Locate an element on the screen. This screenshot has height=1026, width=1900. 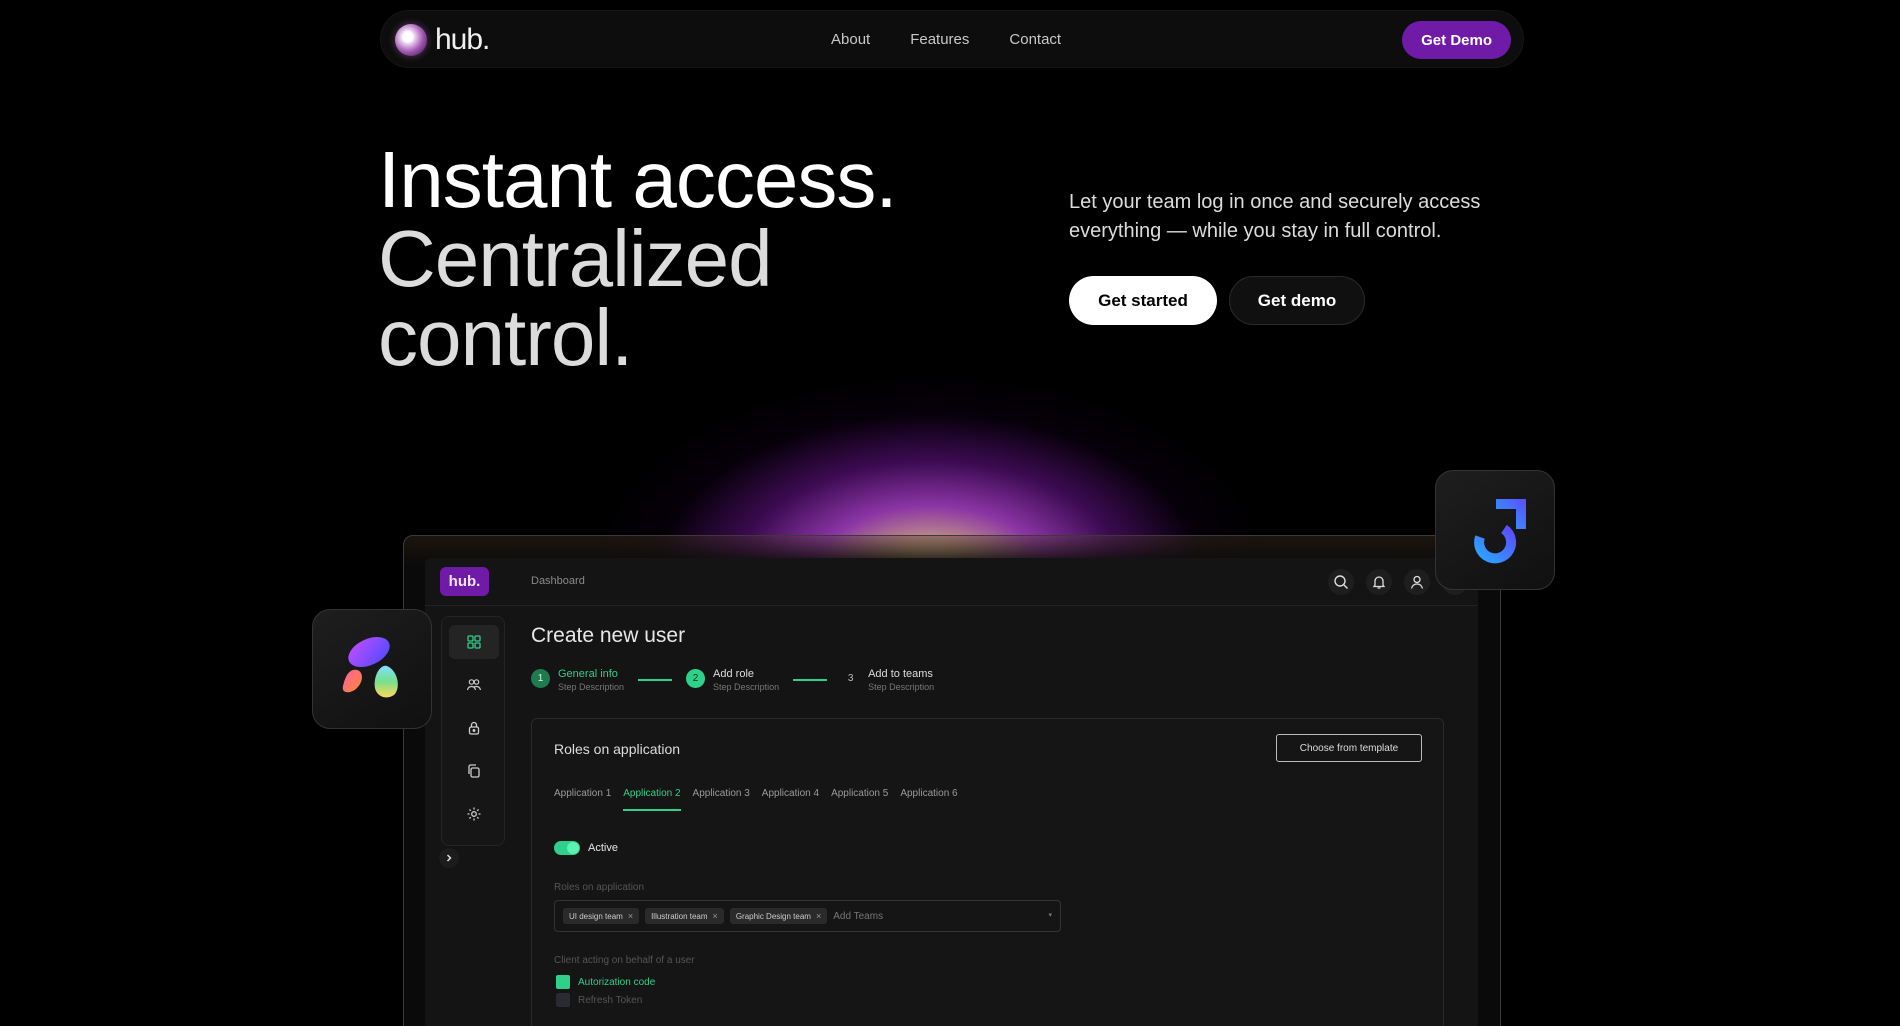
team-chip: UI design team × is located at coordinates (601, 916).